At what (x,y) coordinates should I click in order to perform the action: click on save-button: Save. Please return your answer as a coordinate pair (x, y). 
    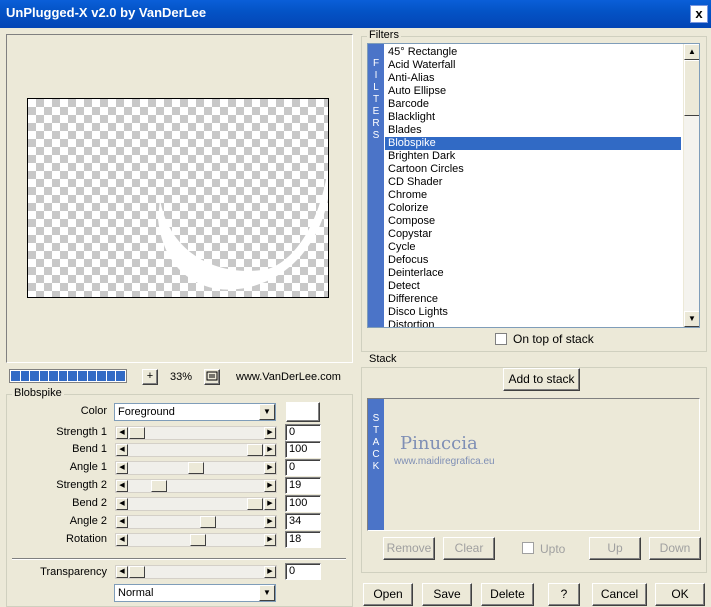
    Looking at the image, I should click on (447, 594).